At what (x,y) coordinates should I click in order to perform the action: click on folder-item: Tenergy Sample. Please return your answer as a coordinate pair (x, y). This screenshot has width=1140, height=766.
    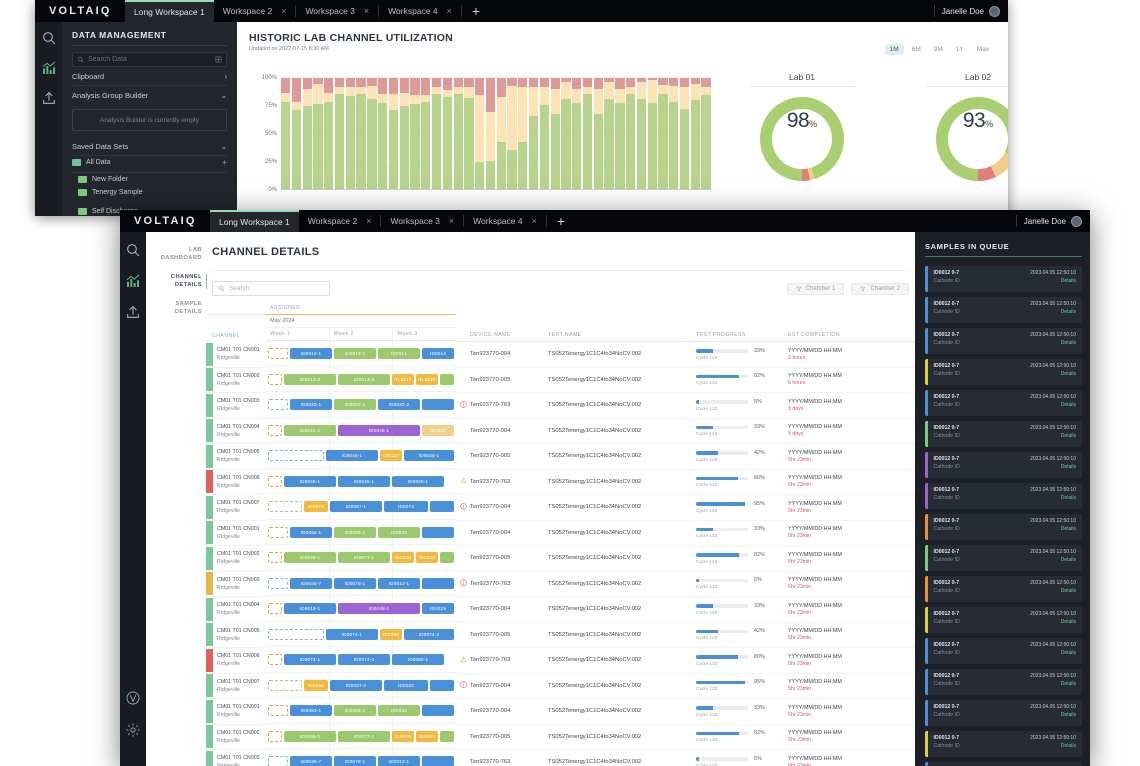
    Looking at the image, I should click on (149, 192).